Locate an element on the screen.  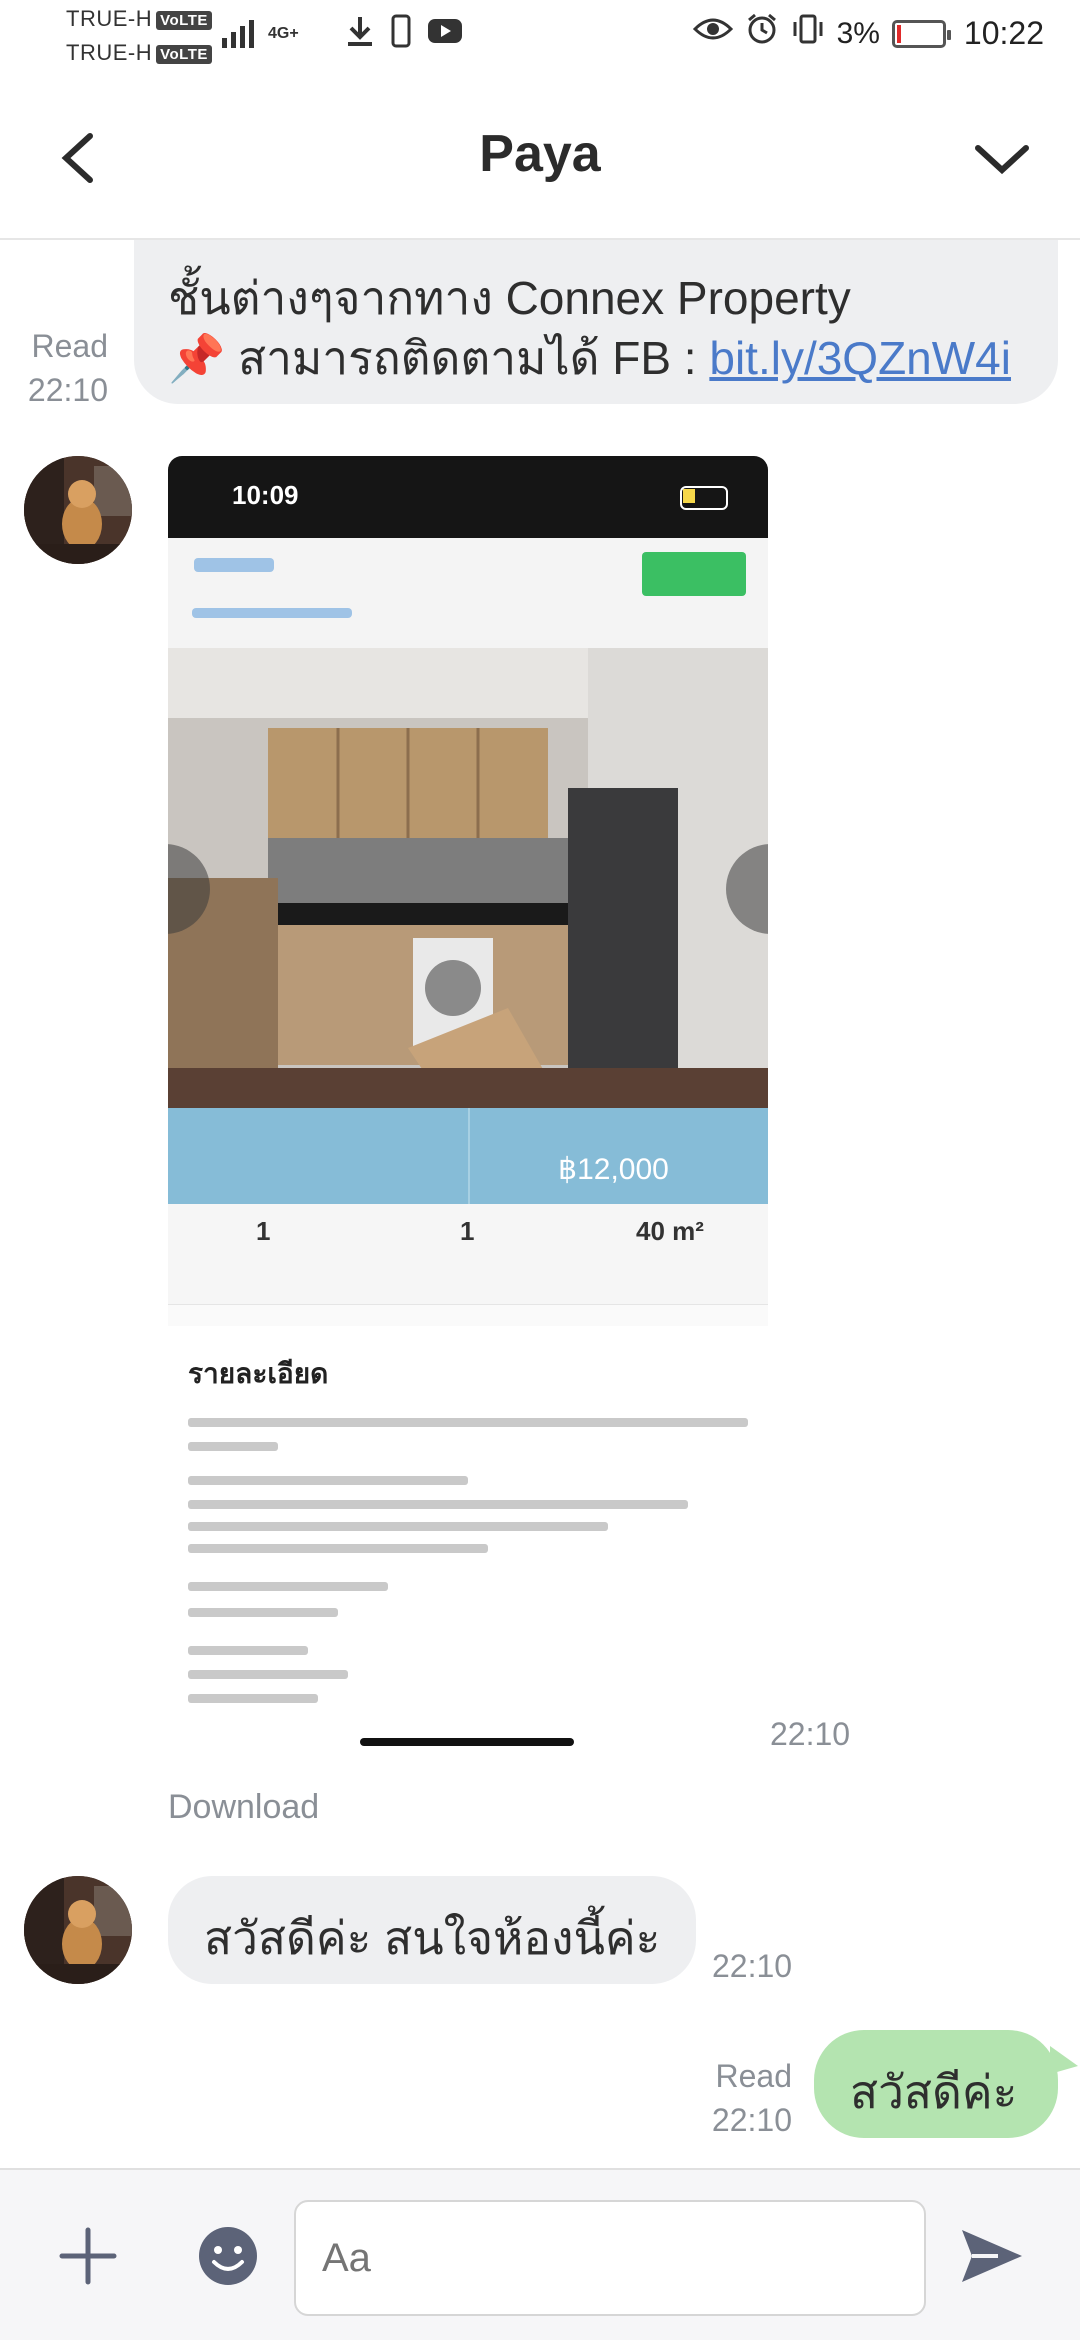
phone-icon is located at coordinates (401, 33).